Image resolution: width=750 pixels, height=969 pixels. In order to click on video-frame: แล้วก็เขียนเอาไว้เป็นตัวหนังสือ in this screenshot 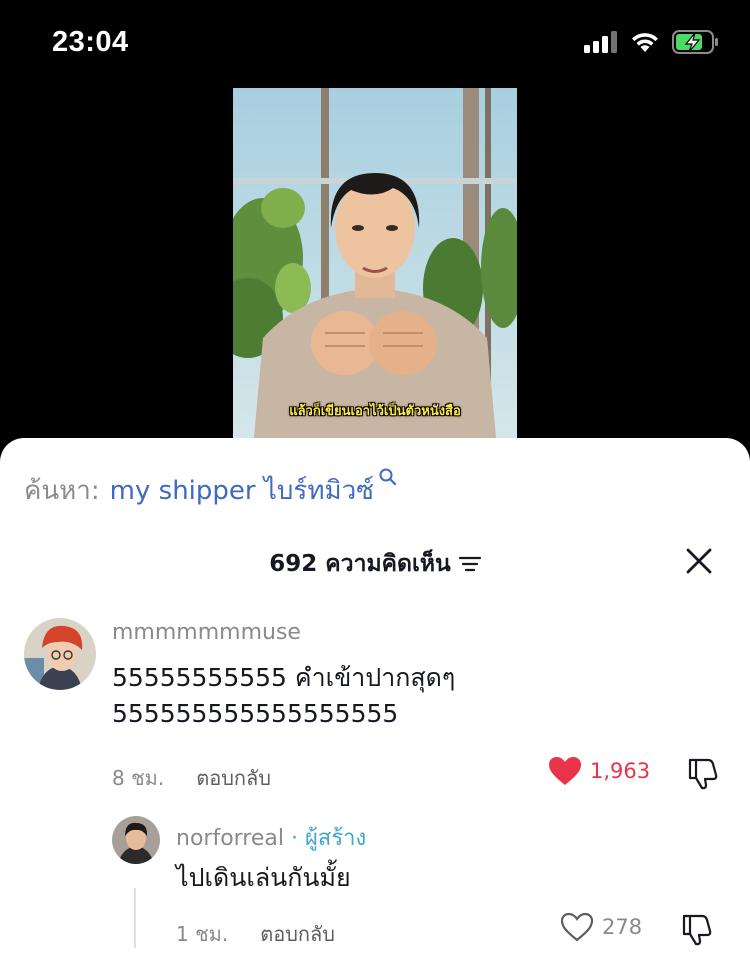, I will do `click(375, 268)`.